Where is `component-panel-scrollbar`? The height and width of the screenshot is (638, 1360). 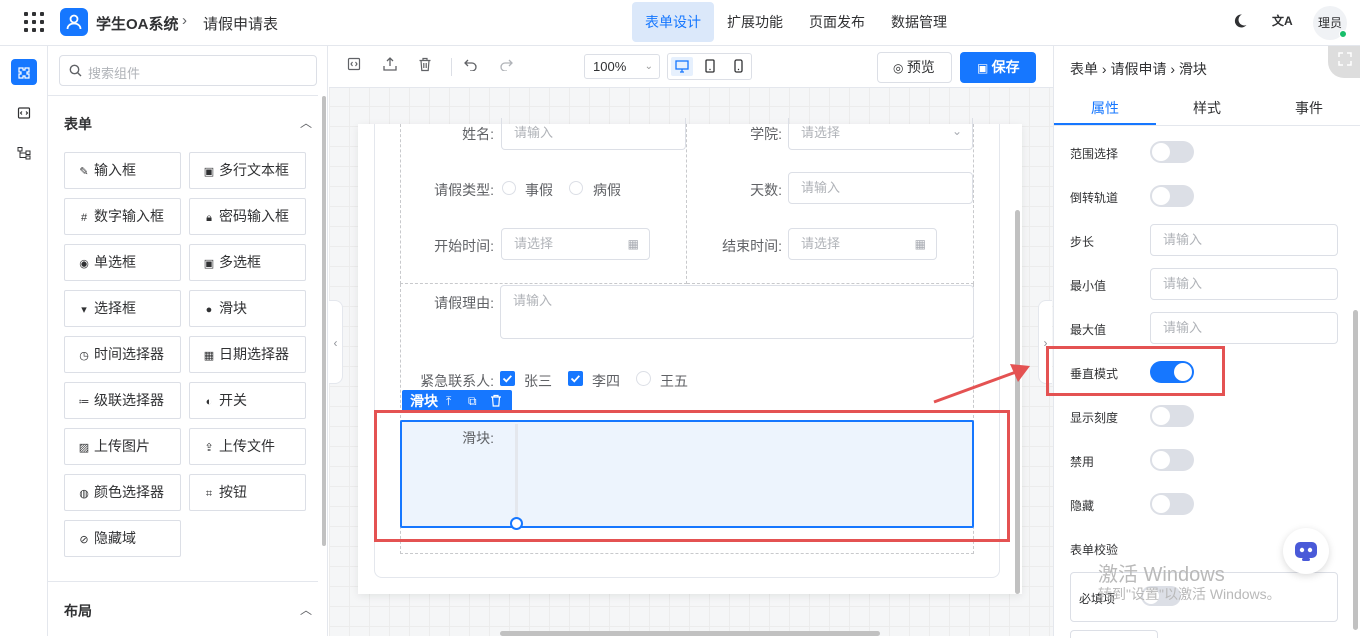
component-panel-scrollbar is located at coordinates (324, 321).